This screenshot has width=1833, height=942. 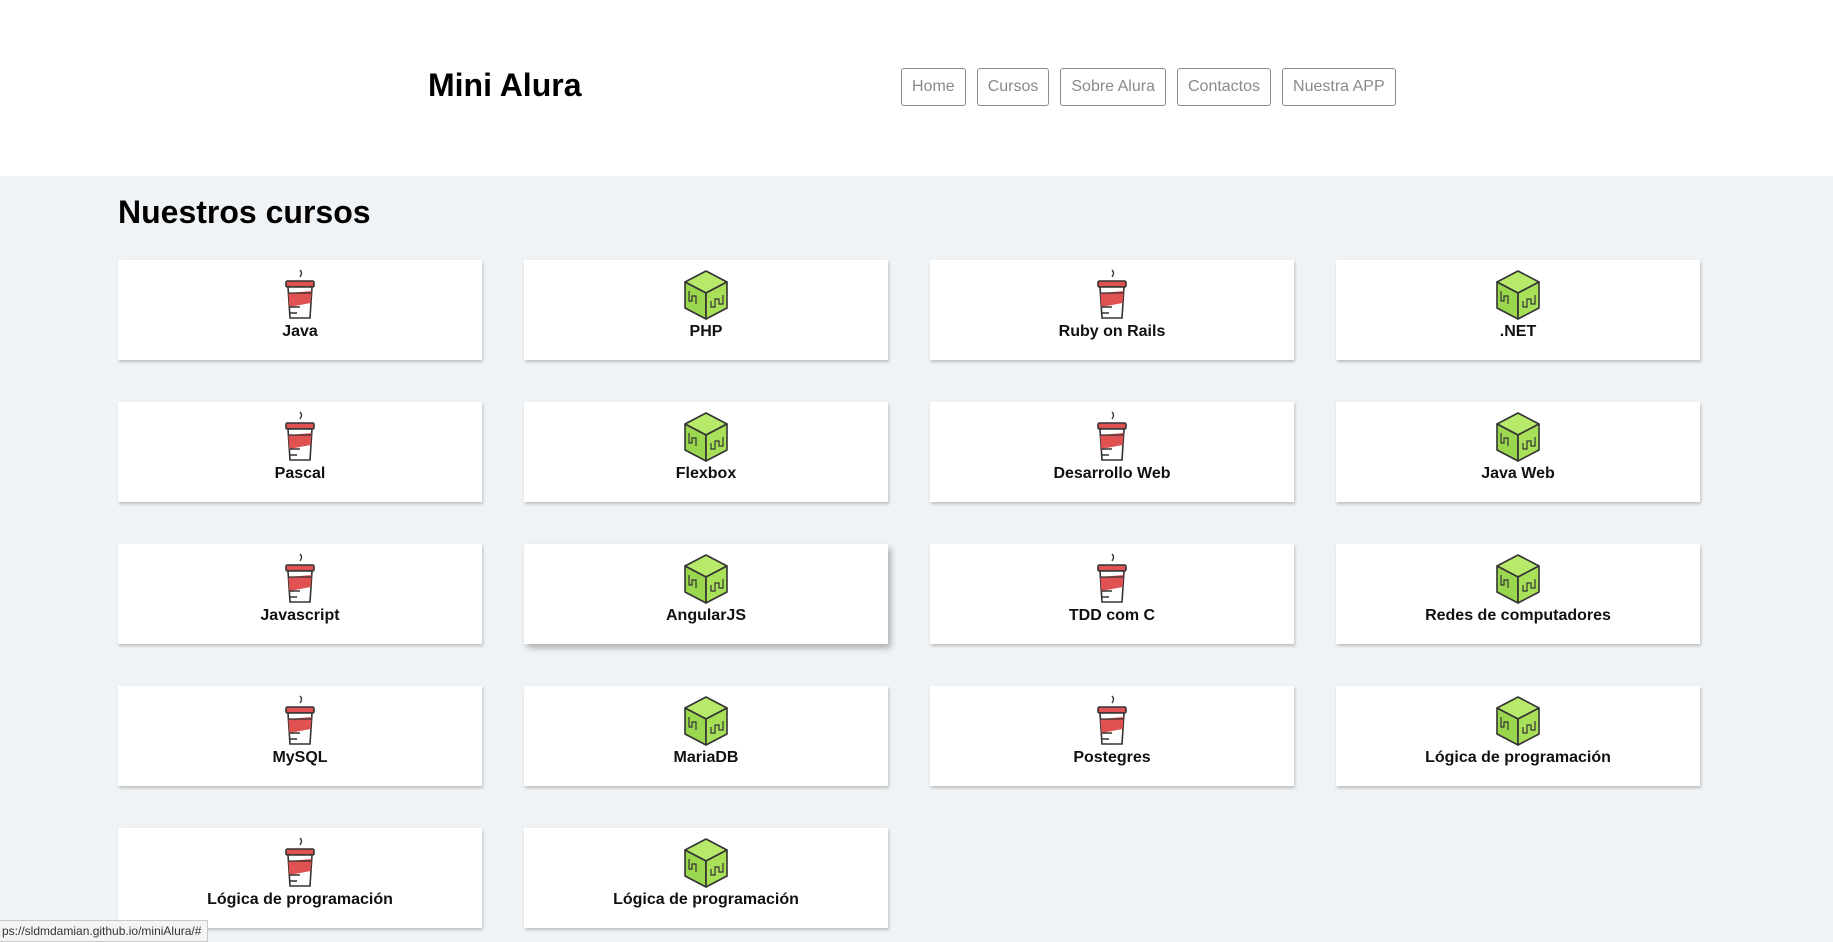 What do you see at coordinates (1518, 331) in the screenshot?
I see `course-title: .NET` at bounding box center [1518, 331].